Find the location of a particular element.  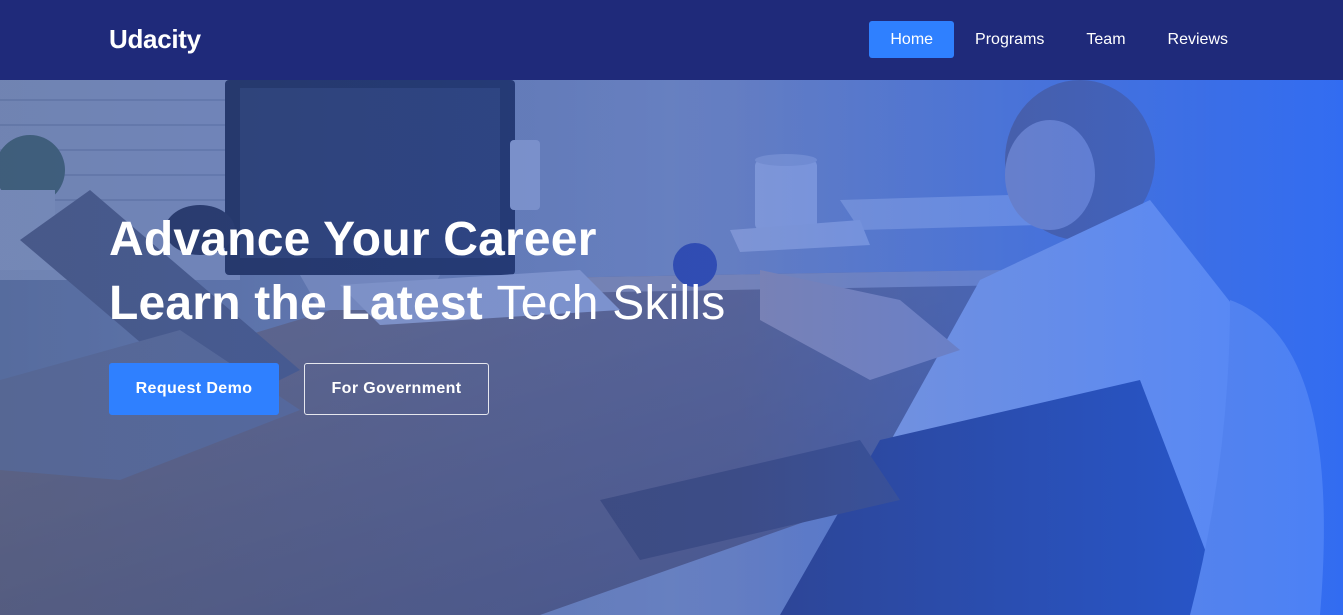

nav-item-reviews: Reviews is located at coordinates (1198, 39).